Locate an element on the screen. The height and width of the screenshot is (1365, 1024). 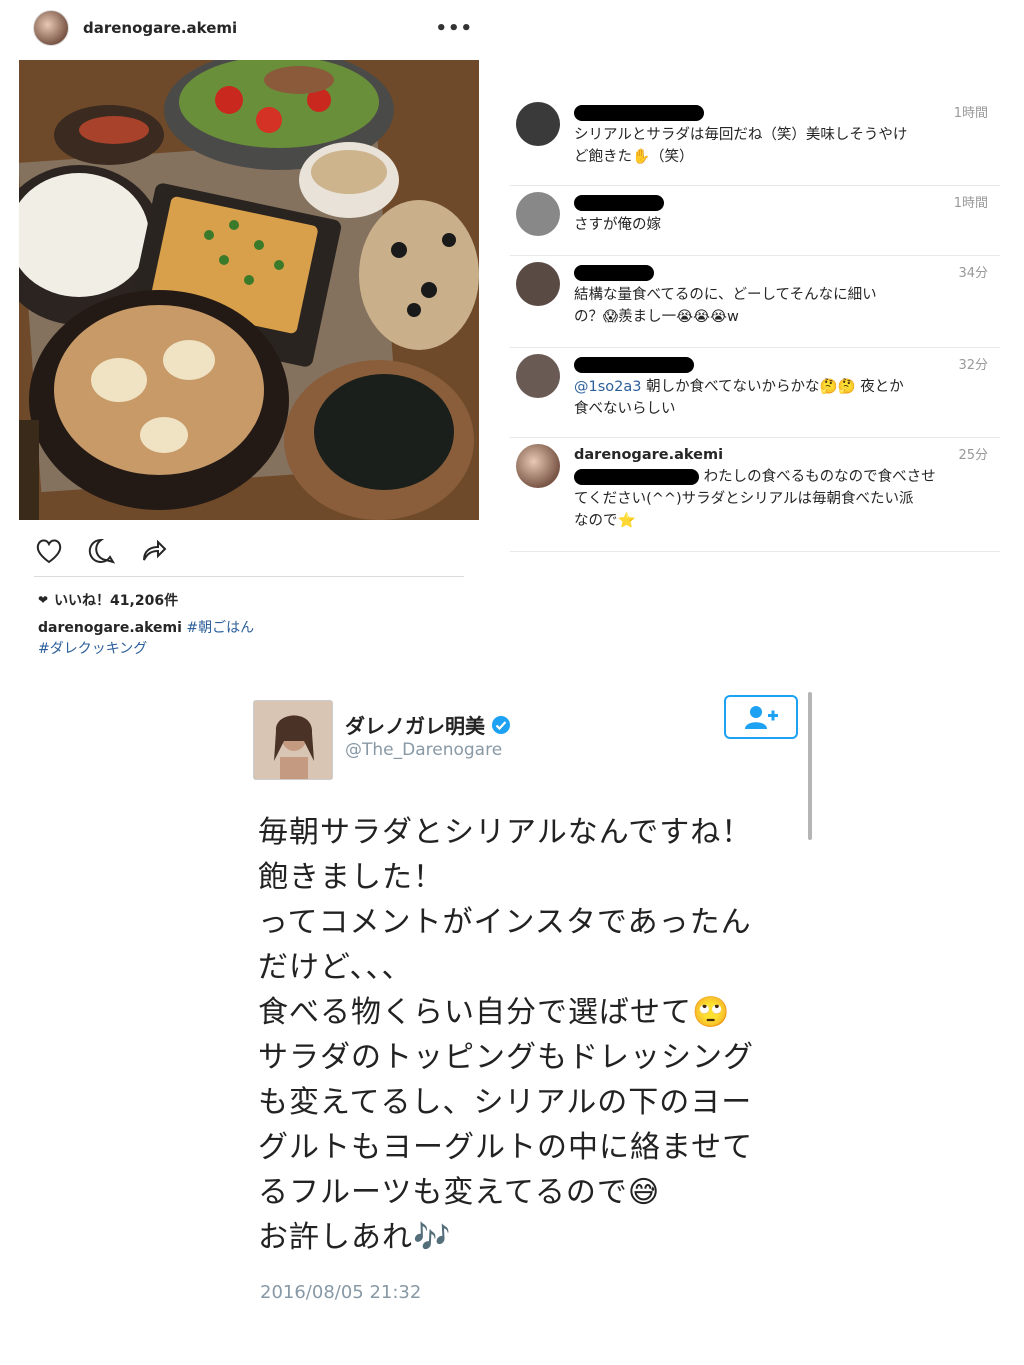
comment-text: 食べないらしい is located at coordinates (625, 409).